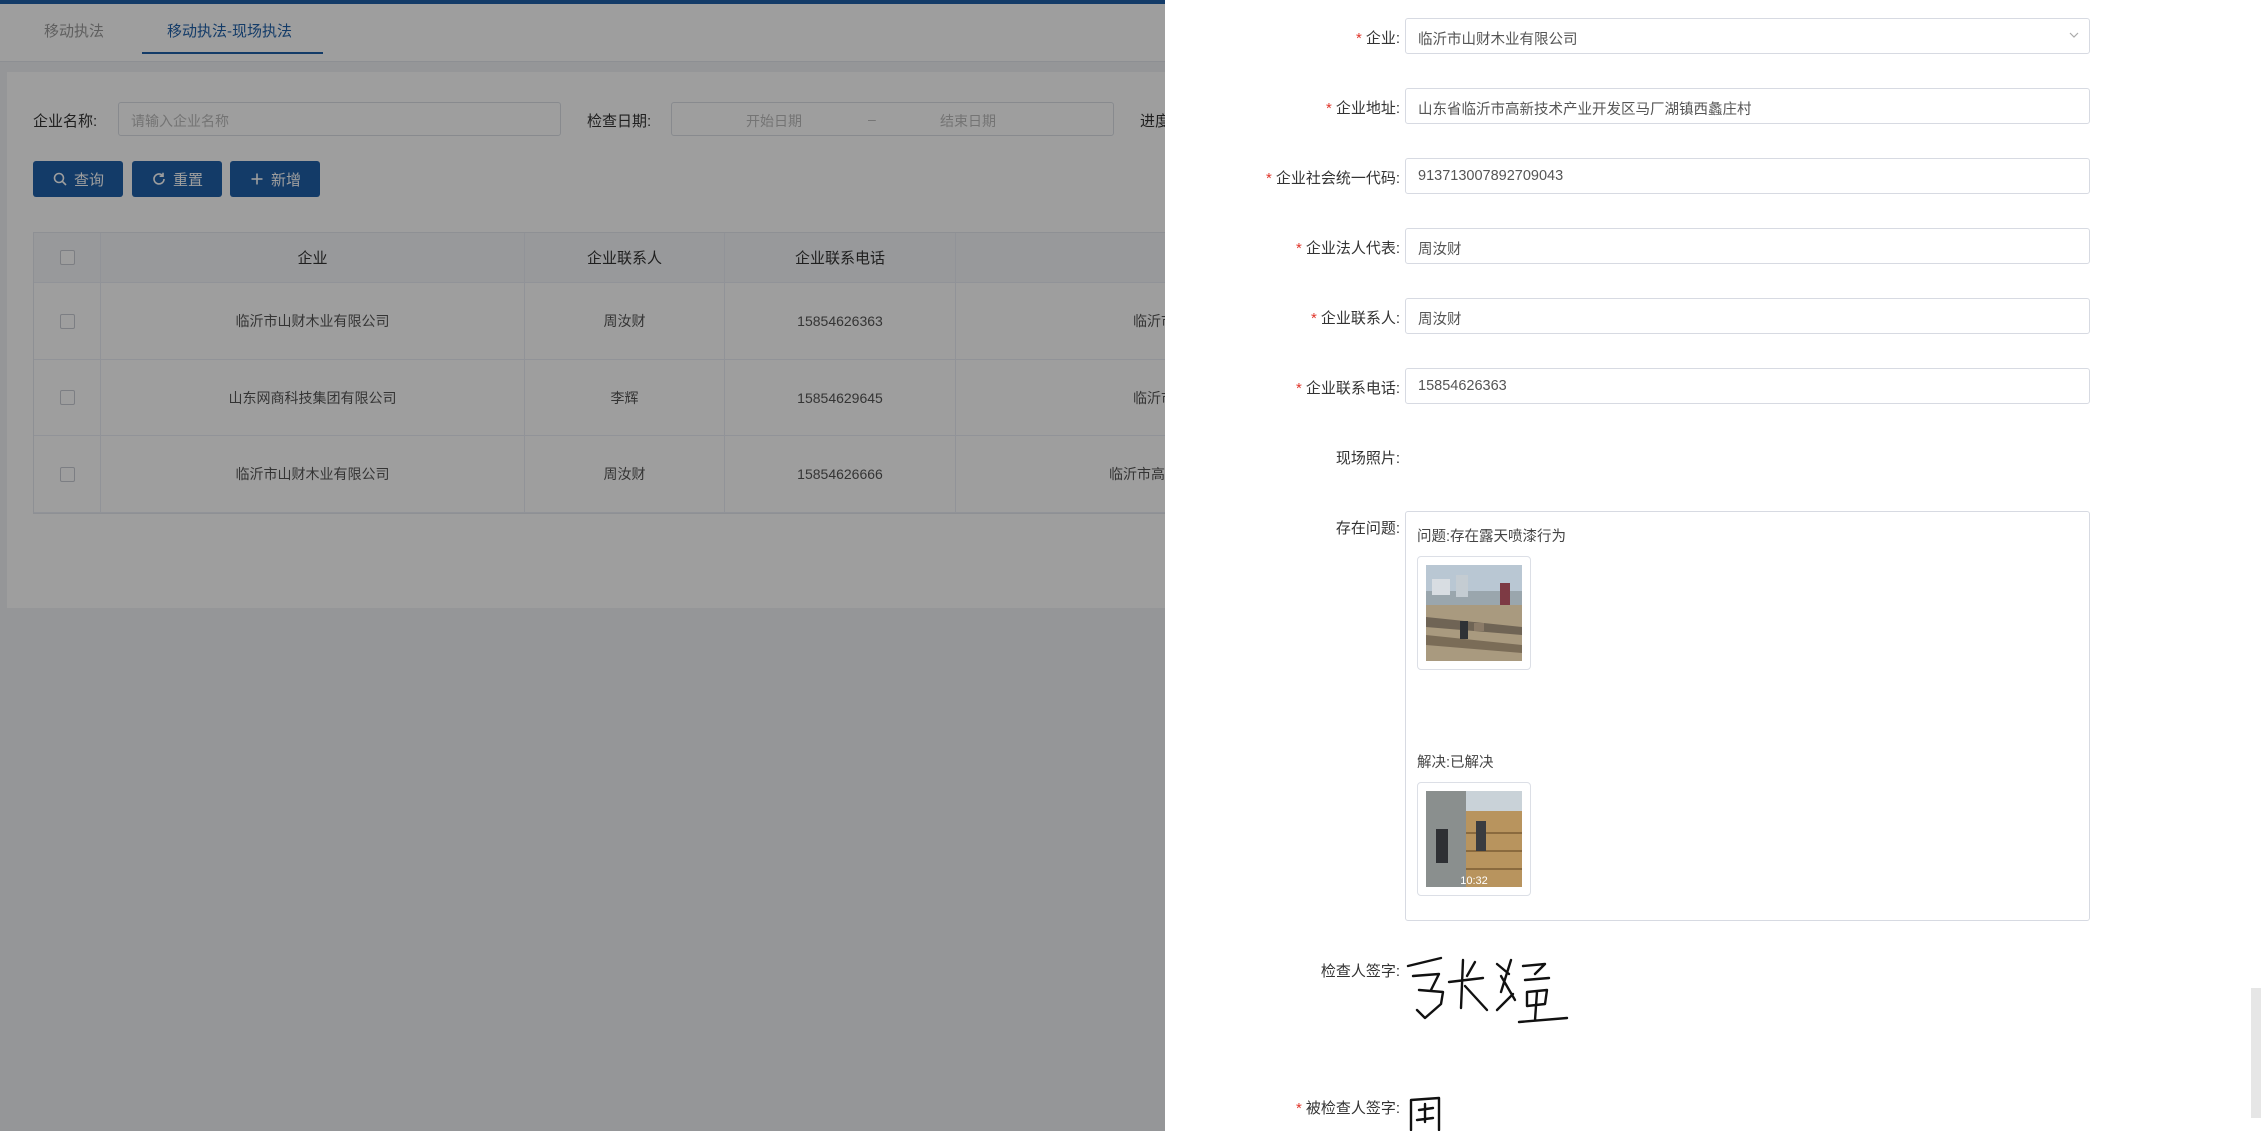  I want to click on company-field-label-text: 企业:, so click(1382, 38).